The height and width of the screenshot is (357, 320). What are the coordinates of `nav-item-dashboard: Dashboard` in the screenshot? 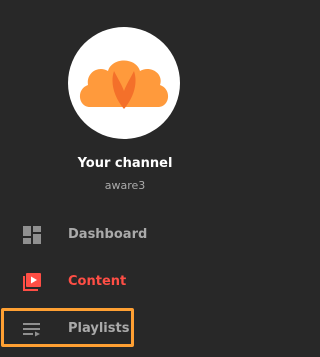 It's located at (125, 235).